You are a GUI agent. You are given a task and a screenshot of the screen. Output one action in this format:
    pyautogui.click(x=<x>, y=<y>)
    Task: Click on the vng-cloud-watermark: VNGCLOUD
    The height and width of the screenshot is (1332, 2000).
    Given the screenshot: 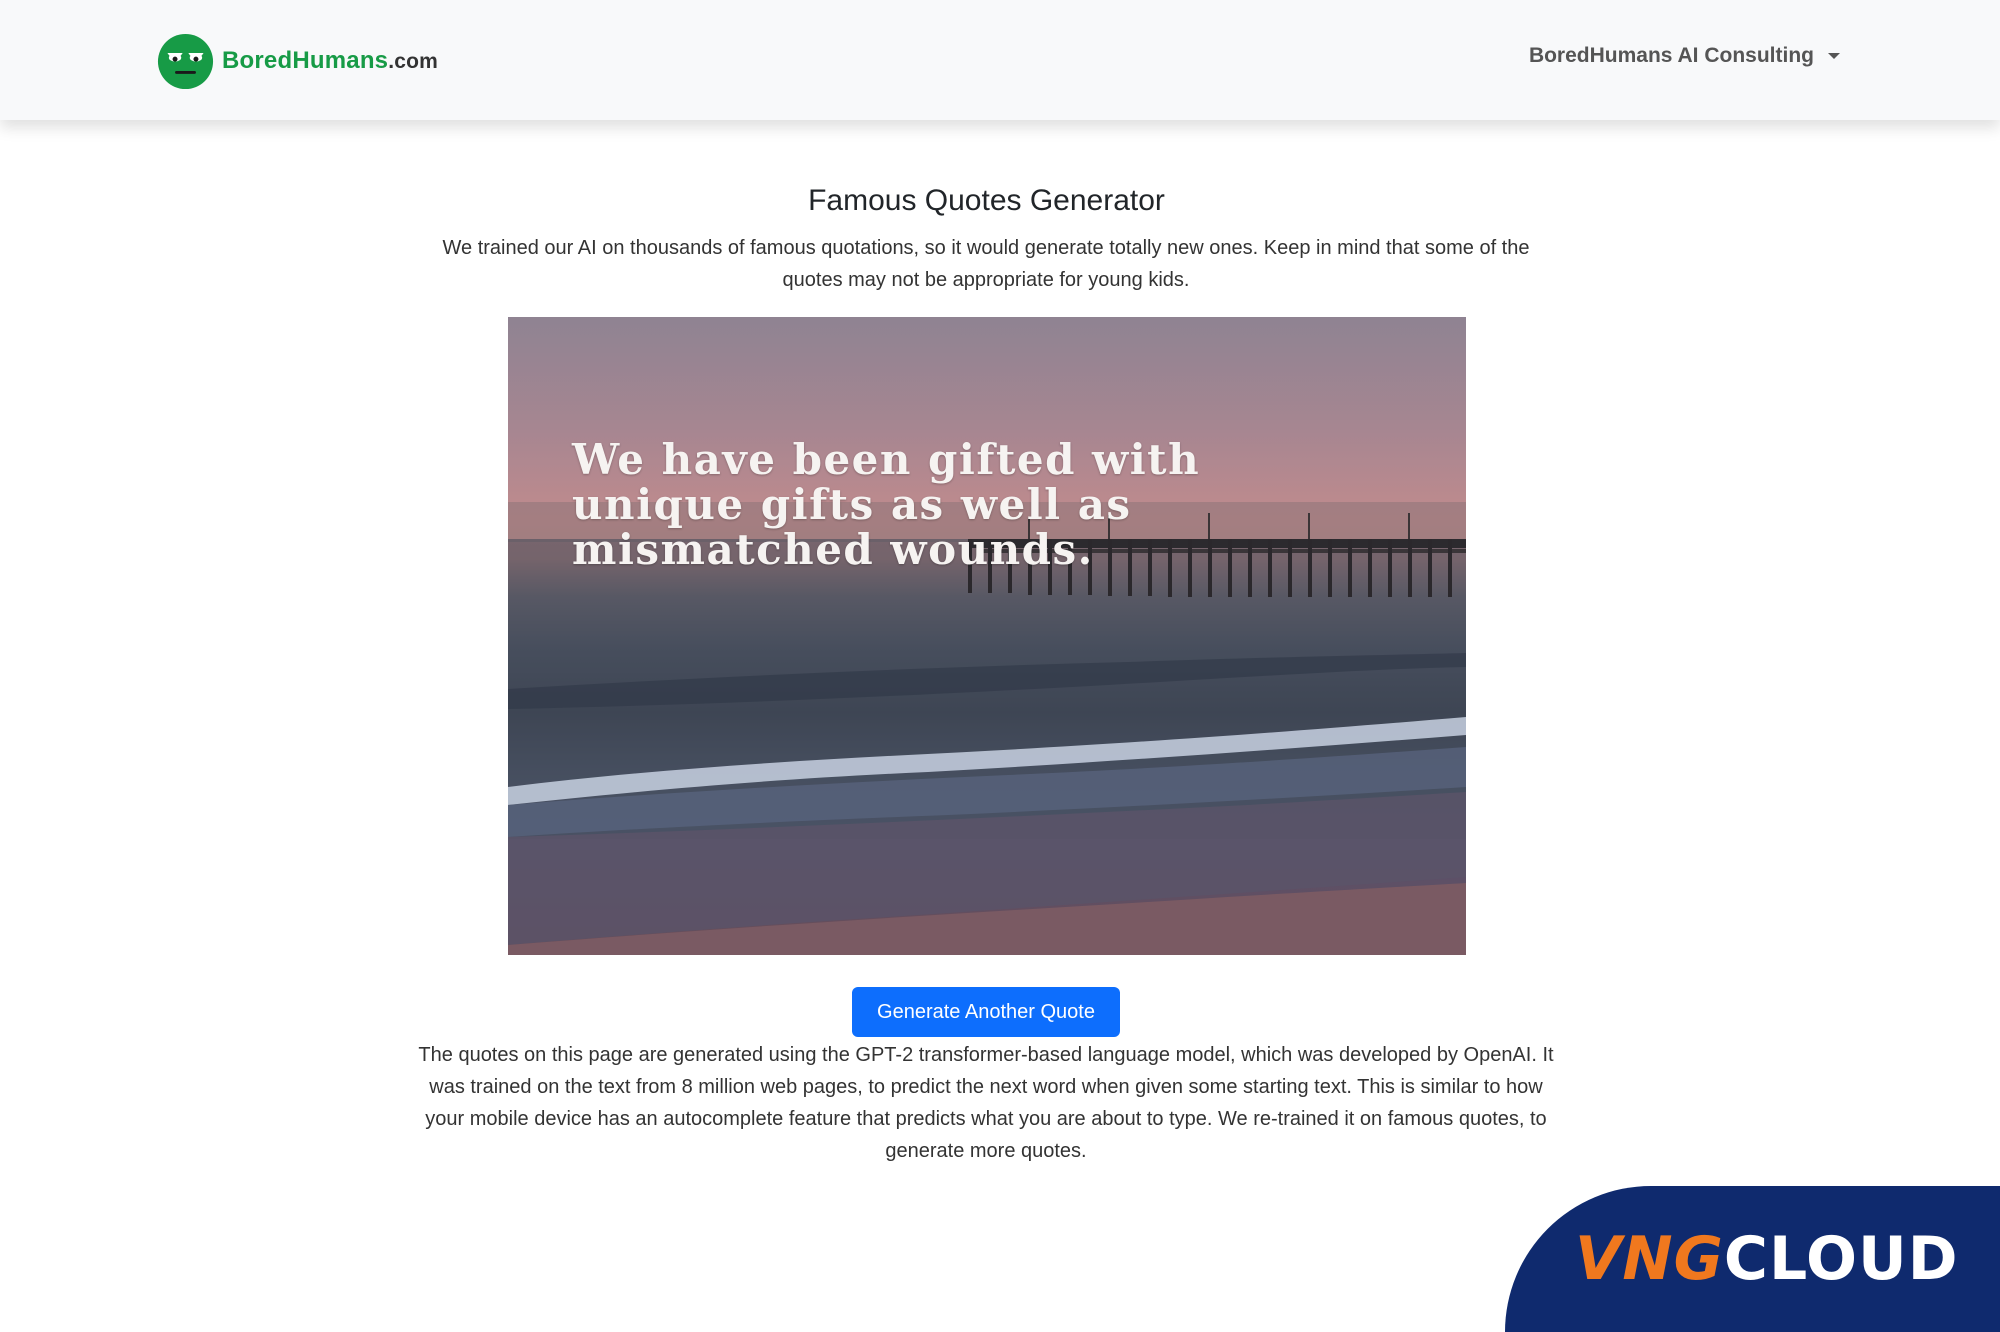 What is the action you would take?
    pyautogui.click(x=1752, y=1259)
    